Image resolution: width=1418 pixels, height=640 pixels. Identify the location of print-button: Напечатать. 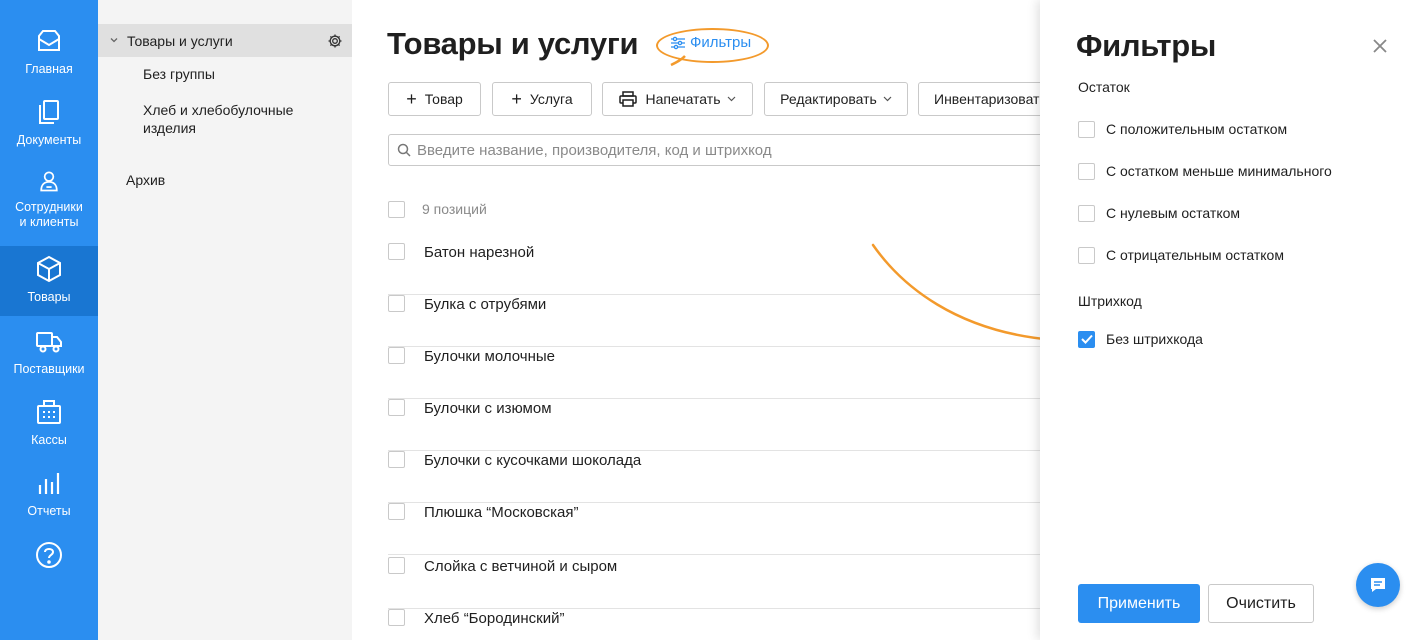
(677, 99).